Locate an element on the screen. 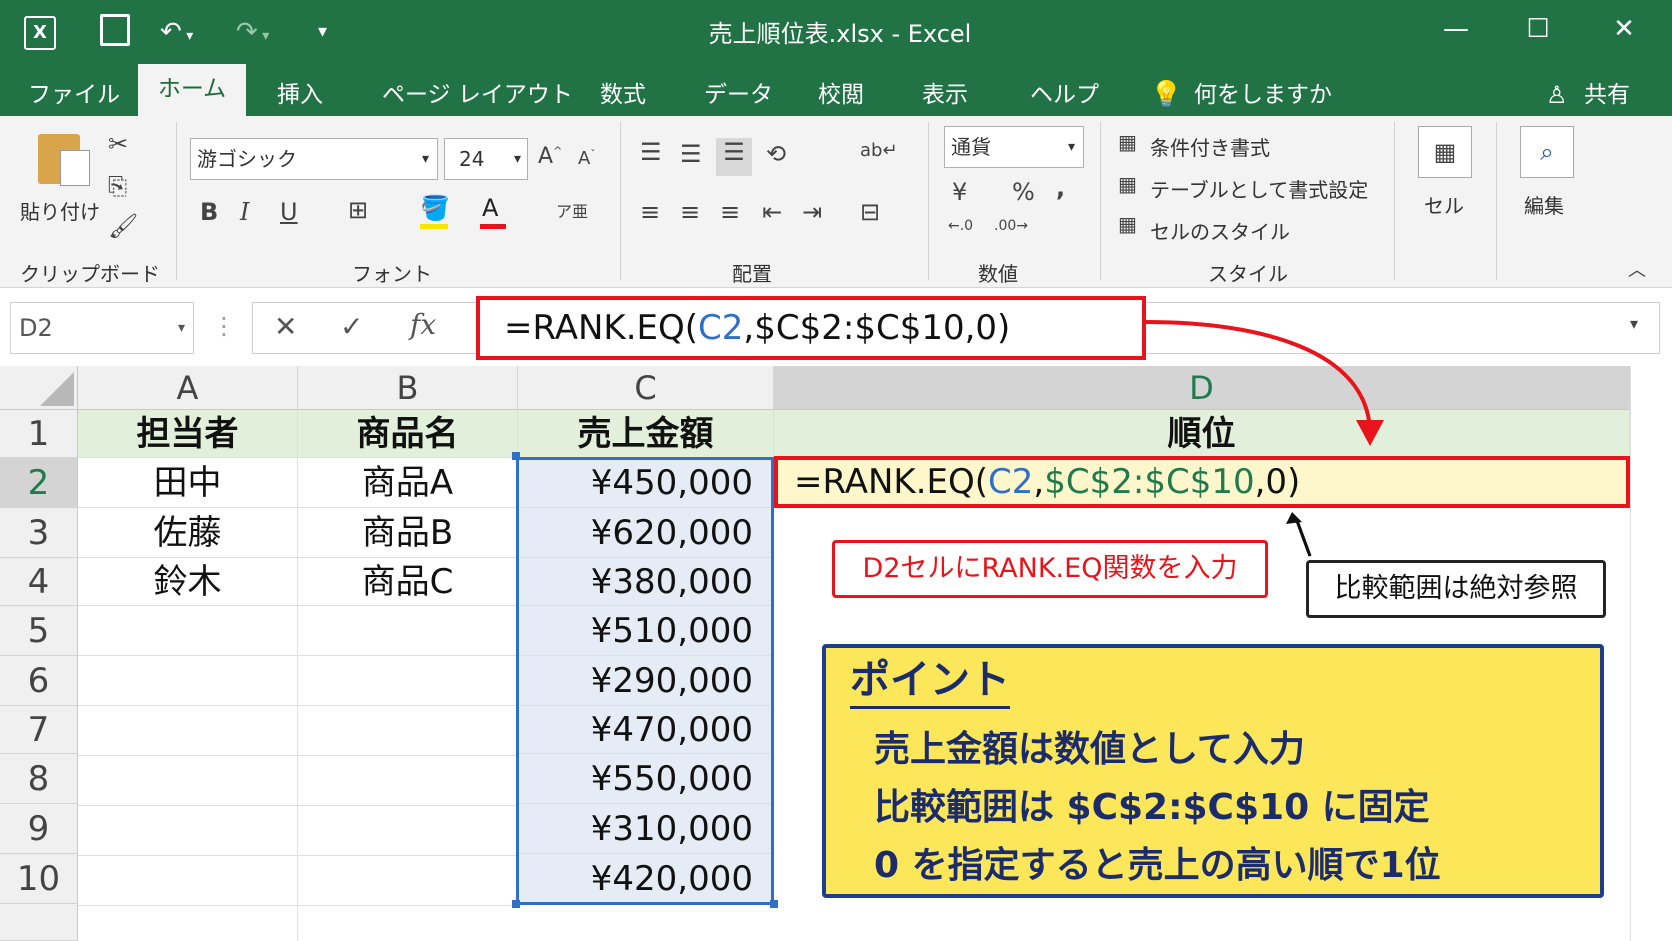  pointer-head is located at coordinates (1294, 518).